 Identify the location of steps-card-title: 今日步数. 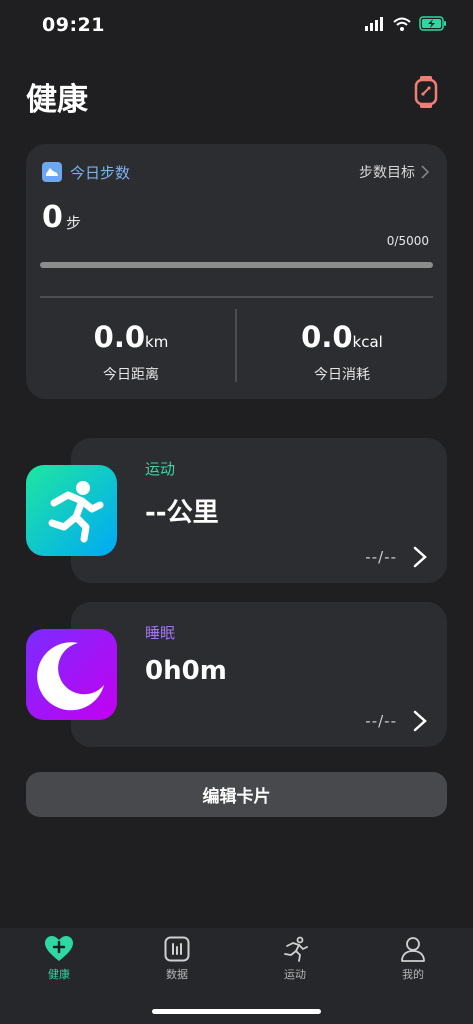
(100, 173).